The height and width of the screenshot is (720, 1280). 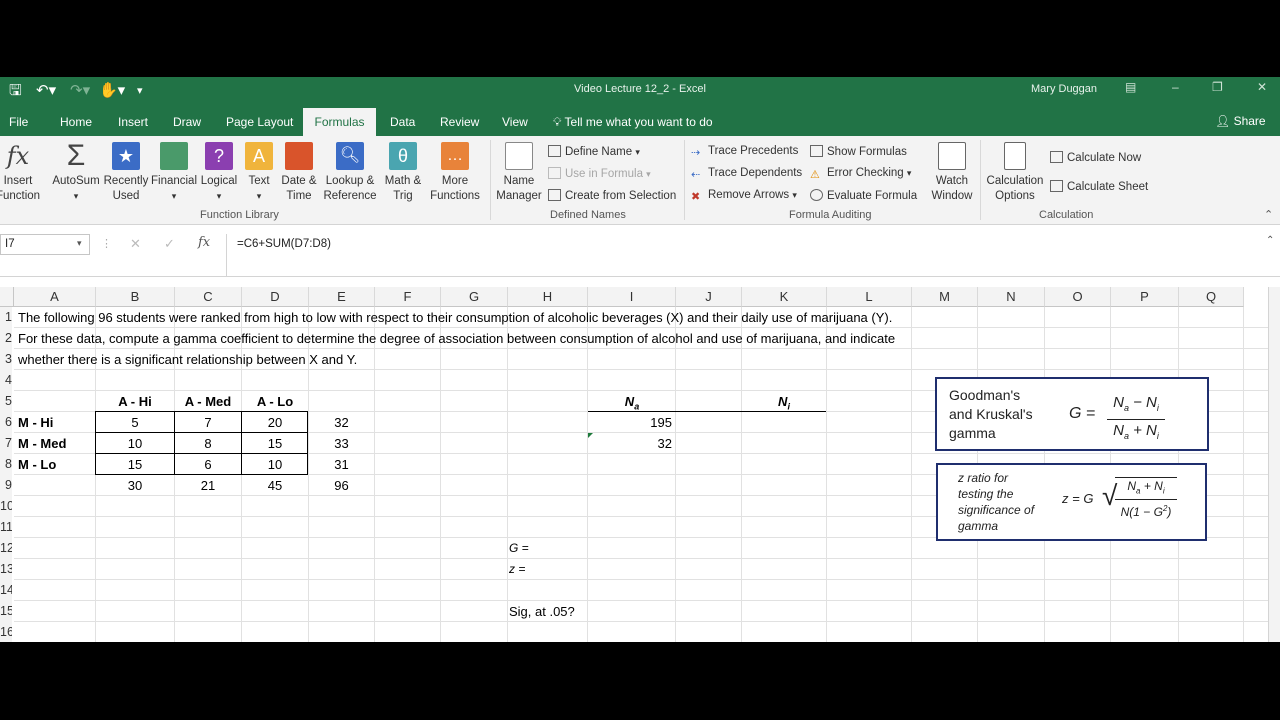 What do you see at coordinates (517, 569) in the screenshot?
I see `z-label: z =` at bounding box center [517, 569].